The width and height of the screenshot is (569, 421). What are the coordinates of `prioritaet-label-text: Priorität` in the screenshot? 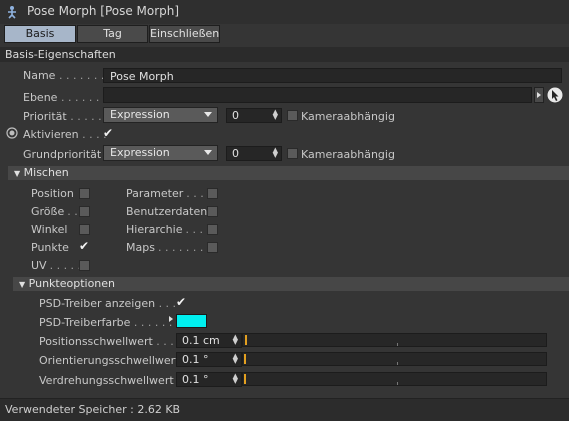 It's located at (45, 116).